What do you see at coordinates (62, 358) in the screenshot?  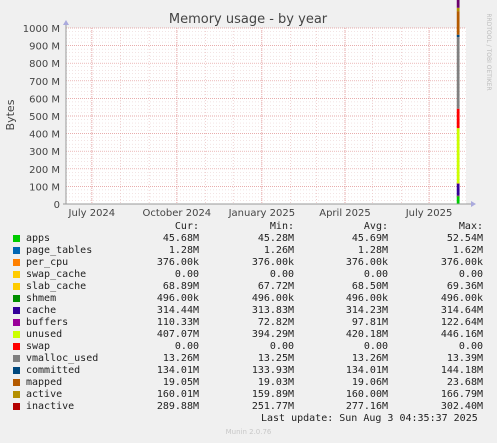 I see `legend-series-name: vmalloc_used` at bounding box center [62, 358].